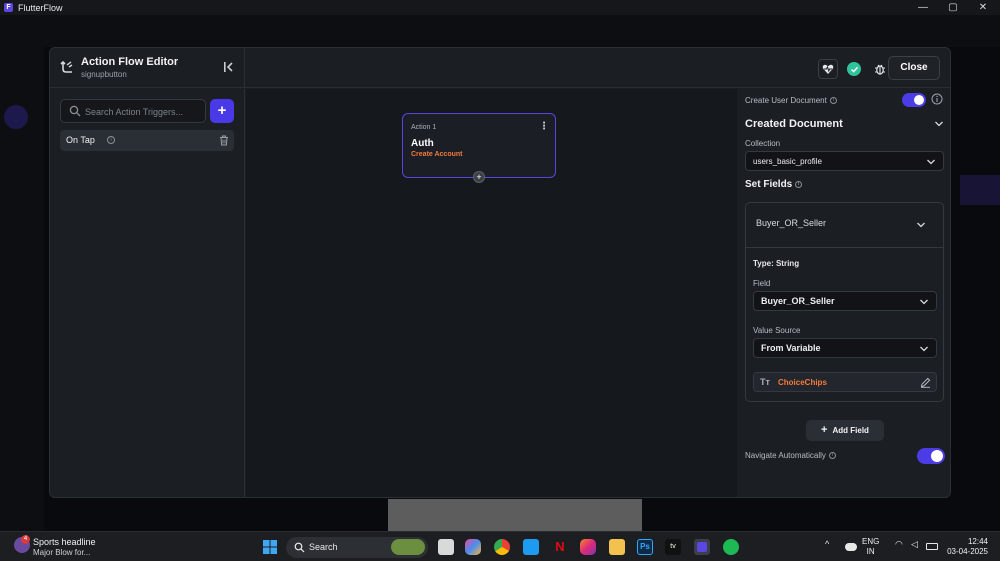  What do you see at coordinates (932, 546) in the screenshot?
I see `battery-icon` at bounding box center [932, 546].